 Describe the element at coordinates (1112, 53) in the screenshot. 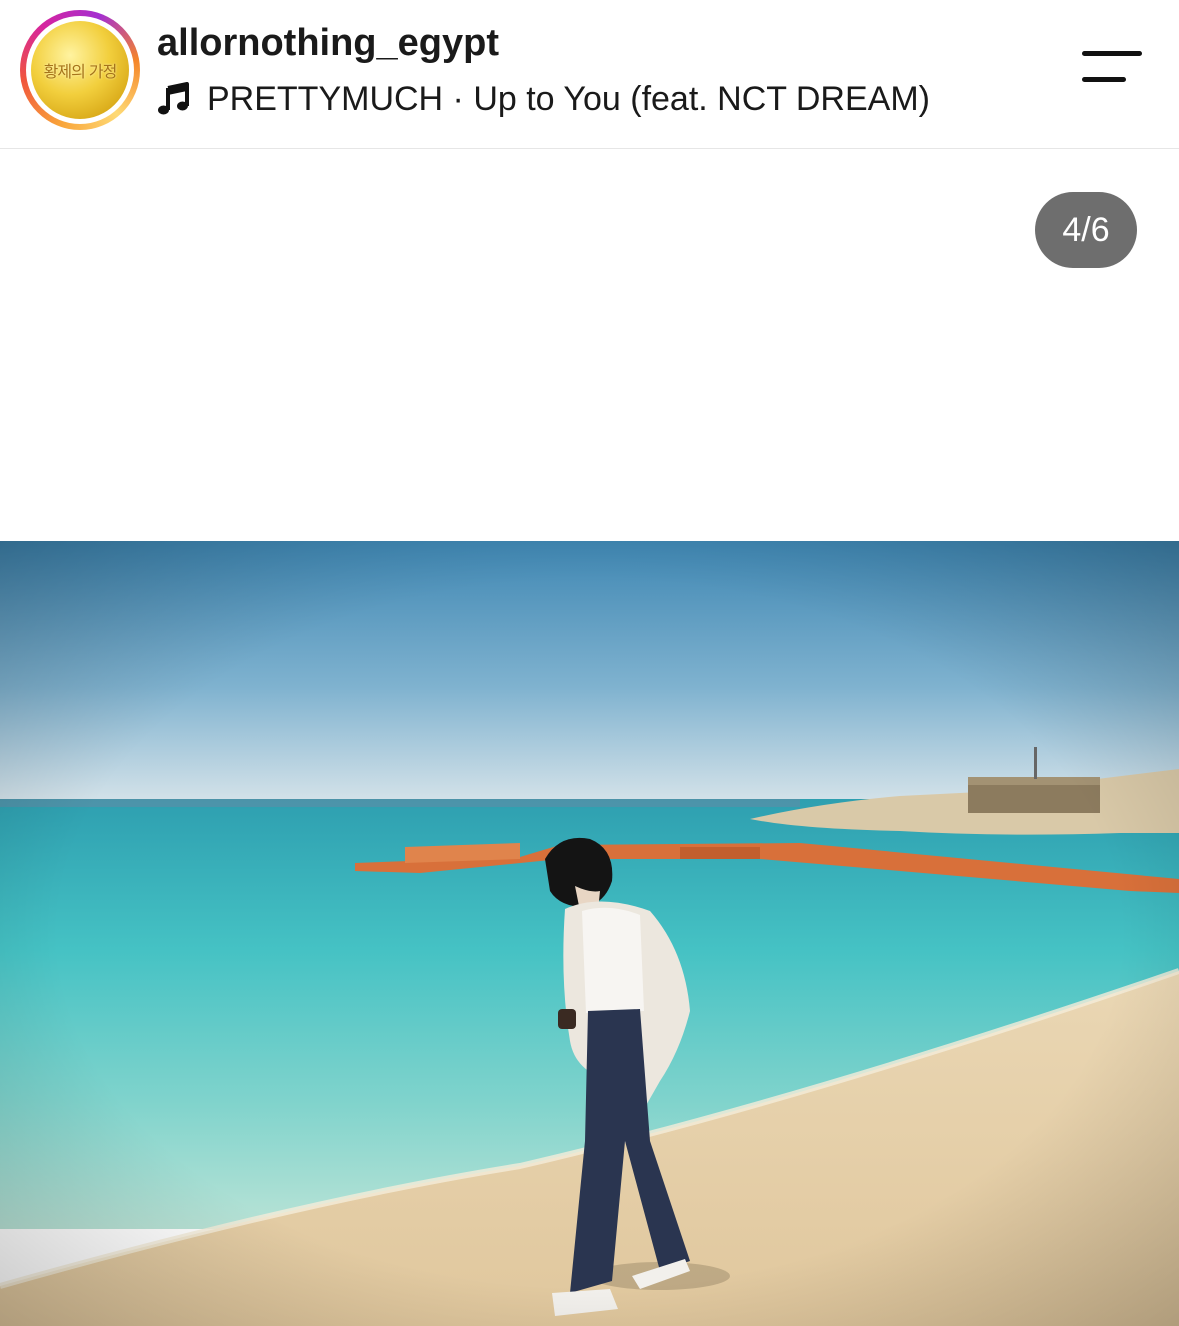

I see `menu-icon-line-top` at that location.